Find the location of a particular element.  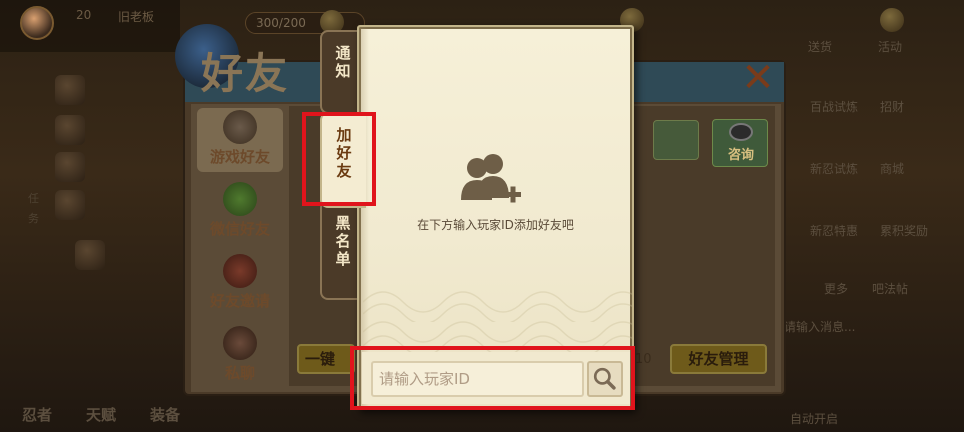

chat-icon is located at coordinates (70, 130).